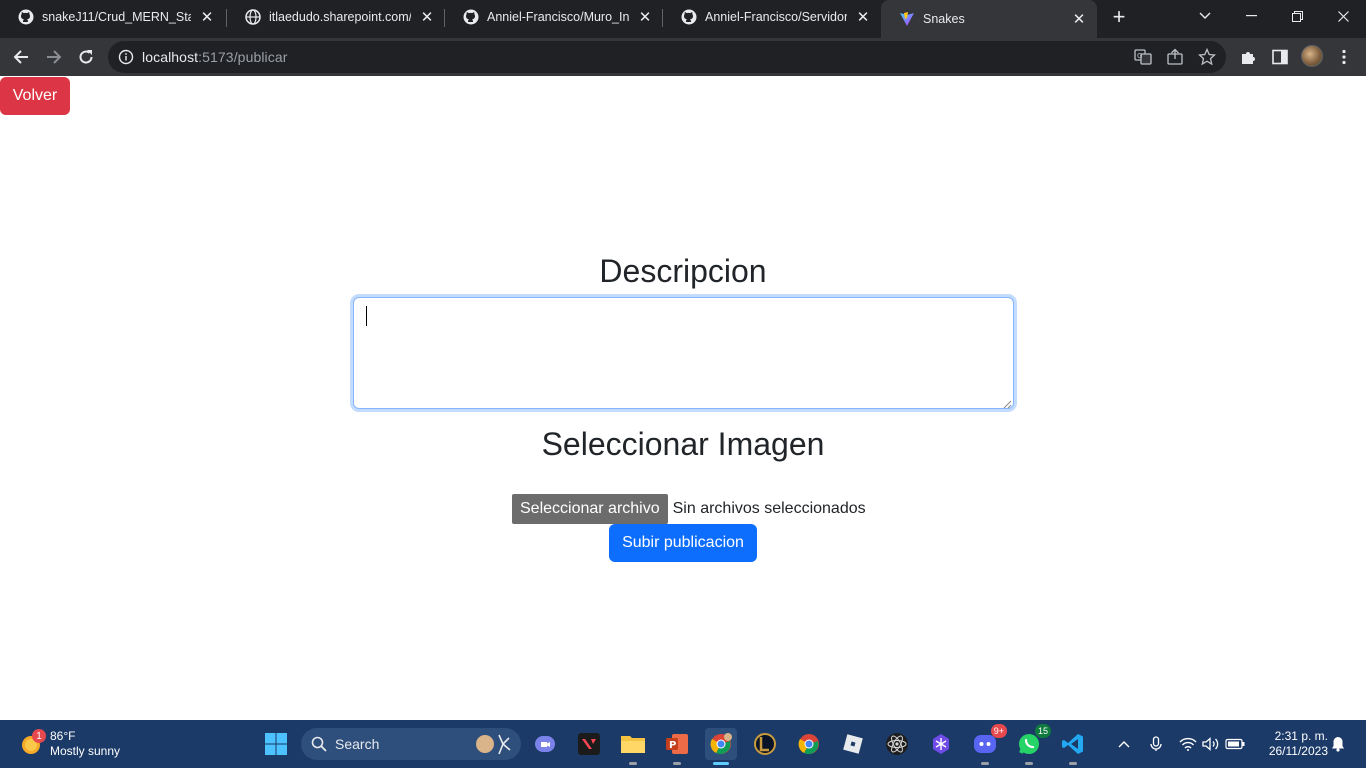 This screenshot has height=768, width=1366. What do you see at coordinates (683, 271) in the screenshot?
I see `description-heading: Descripcion` at bounding box center [683, 271].